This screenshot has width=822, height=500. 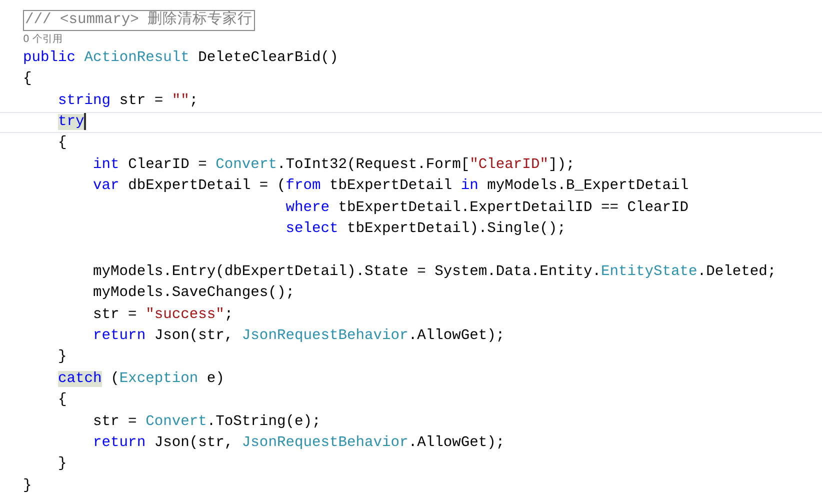 What do you see at coordinates (426, 230) in the screenshot?
I see `code-line: select tbExpertDetail).Single();` at bounding box center [426, 230].